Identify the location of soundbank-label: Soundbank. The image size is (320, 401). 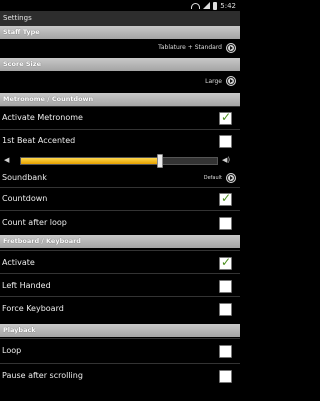
(24, 177).